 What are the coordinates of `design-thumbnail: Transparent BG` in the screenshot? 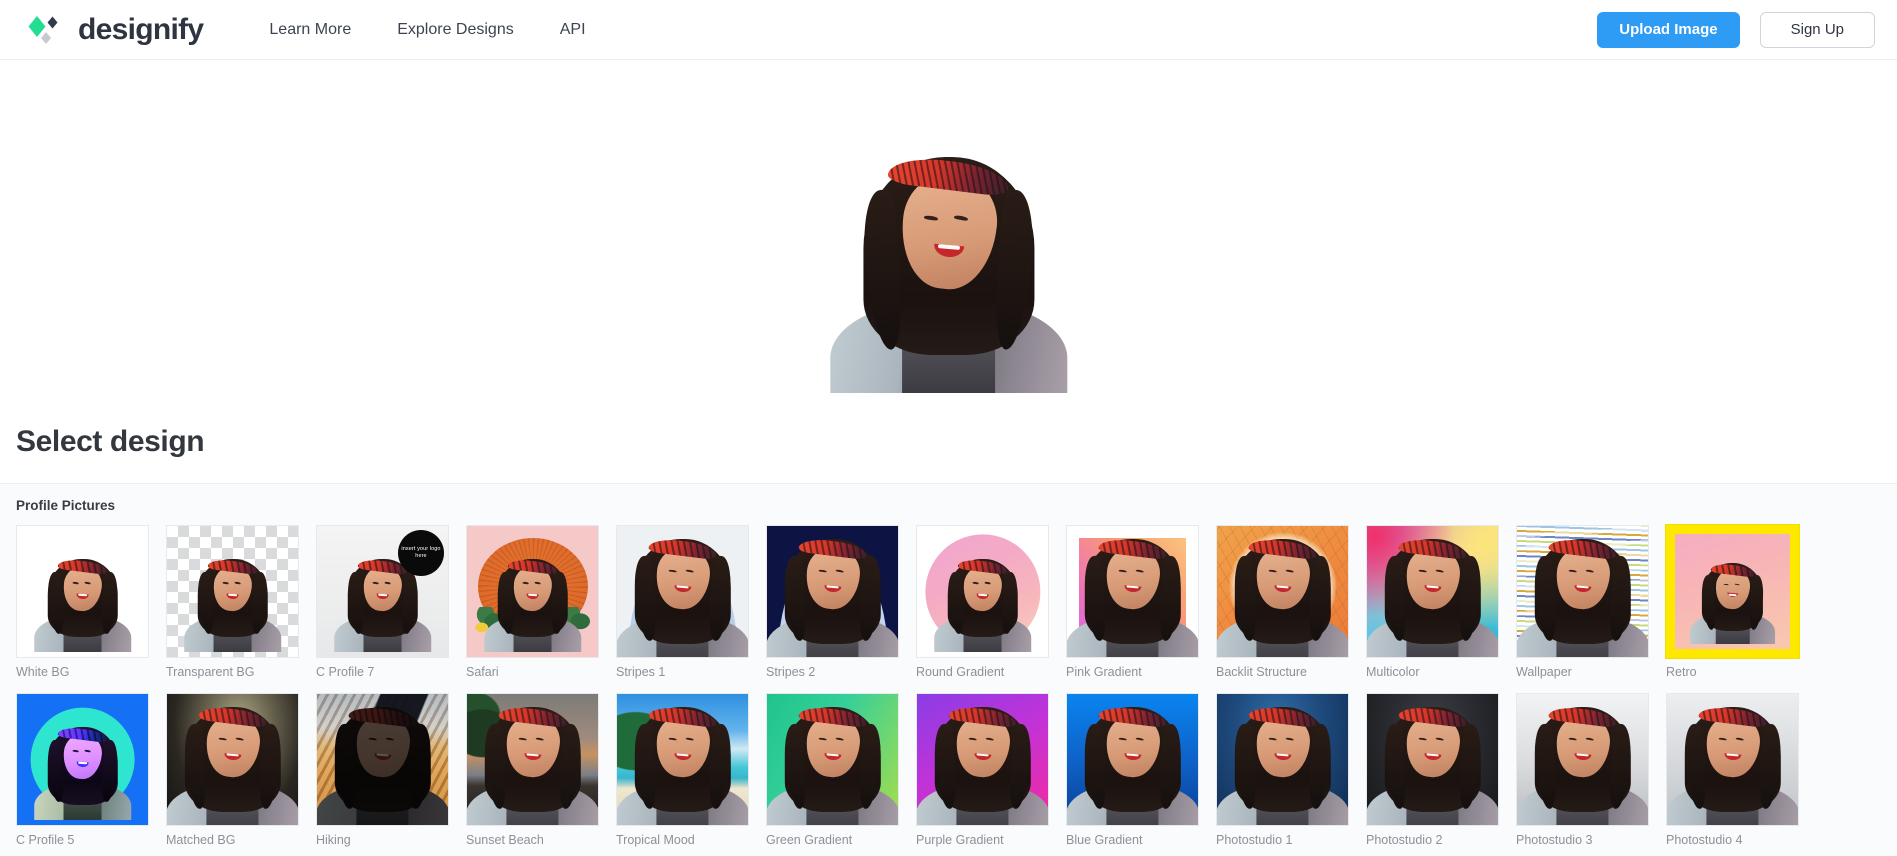 It's located at (241, 602).